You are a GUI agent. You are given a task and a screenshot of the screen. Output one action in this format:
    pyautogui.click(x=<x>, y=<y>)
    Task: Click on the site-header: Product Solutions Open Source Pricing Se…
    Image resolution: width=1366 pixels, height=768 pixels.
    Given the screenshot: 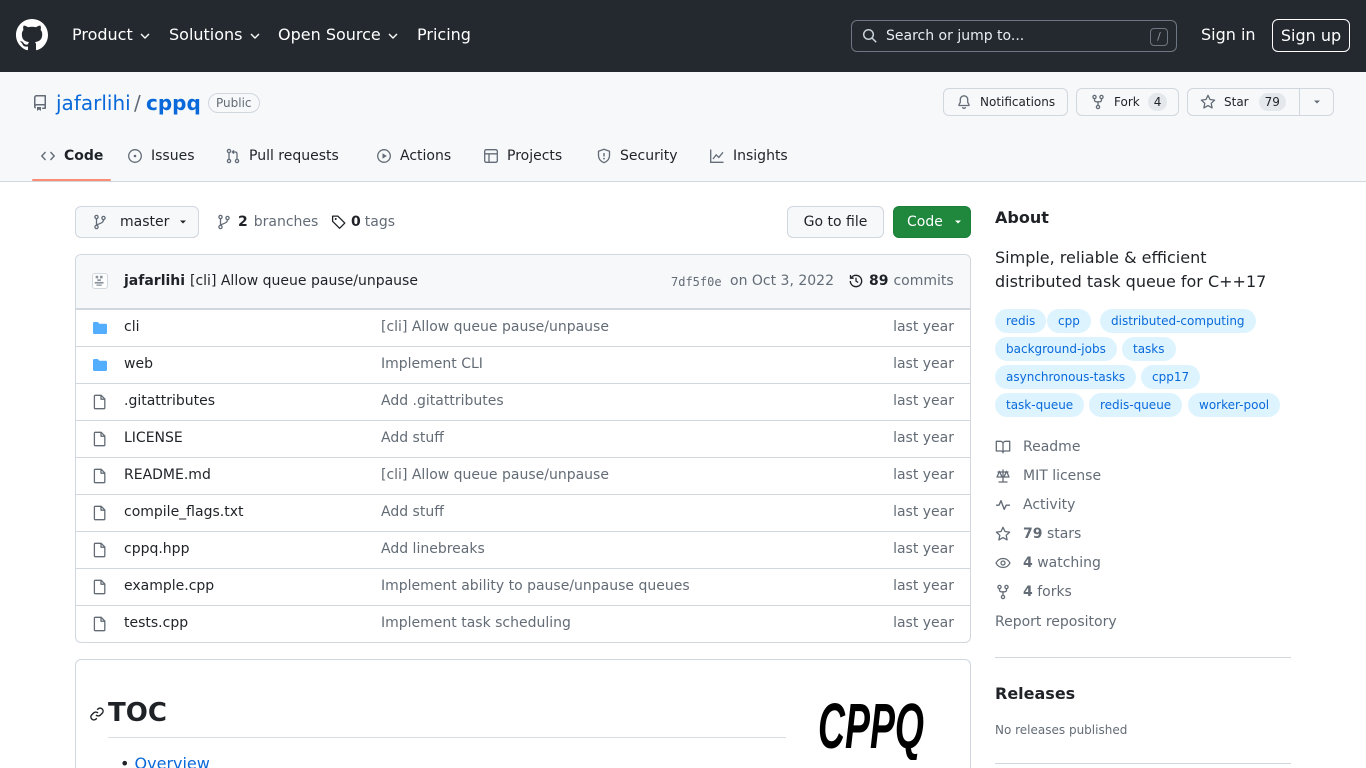 What is the action you would take?
    pyautogui.click(x=683, y=36)
    